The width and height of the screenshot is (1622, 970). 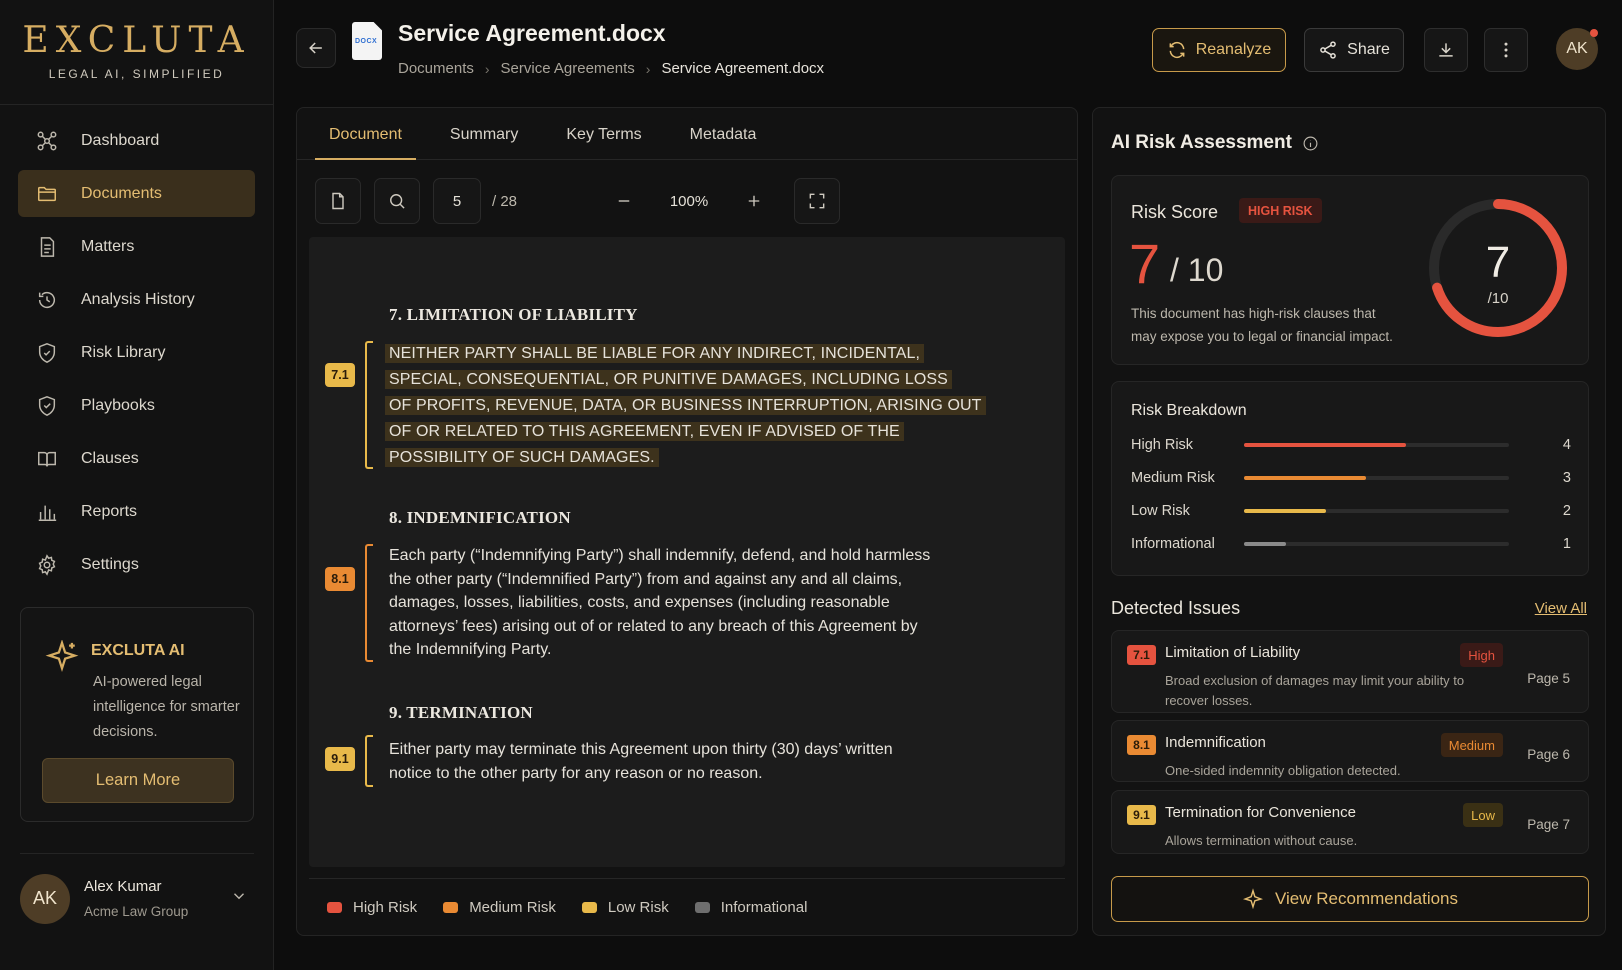 What do you see at coordinates (108, 246) in the screenshot?
I see `sidebar-item-label: Matters` at bounding box center [108, 246].